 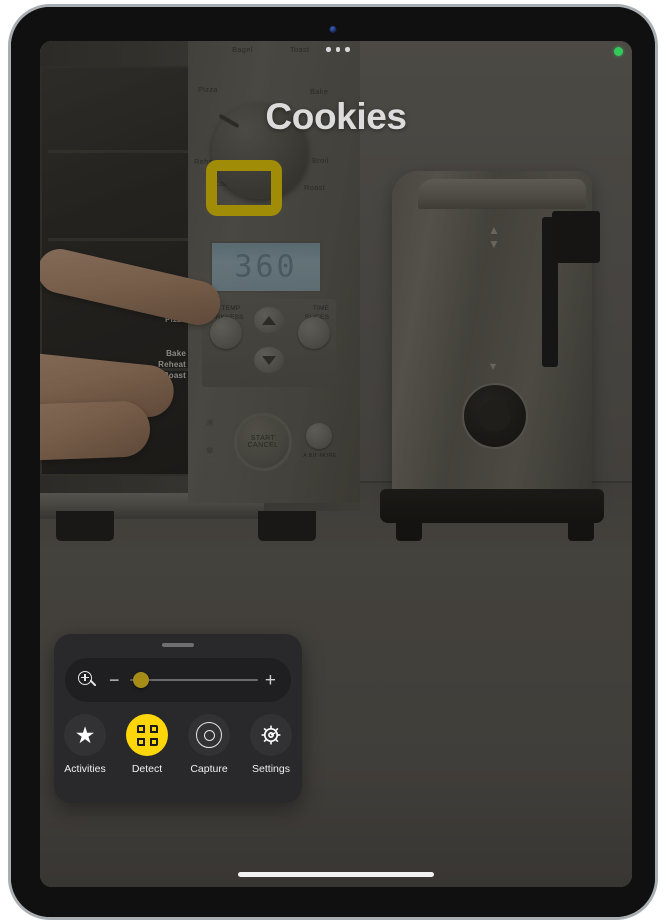 I want to click on oven-temperature-value: 360, so click(x=266, y=267).